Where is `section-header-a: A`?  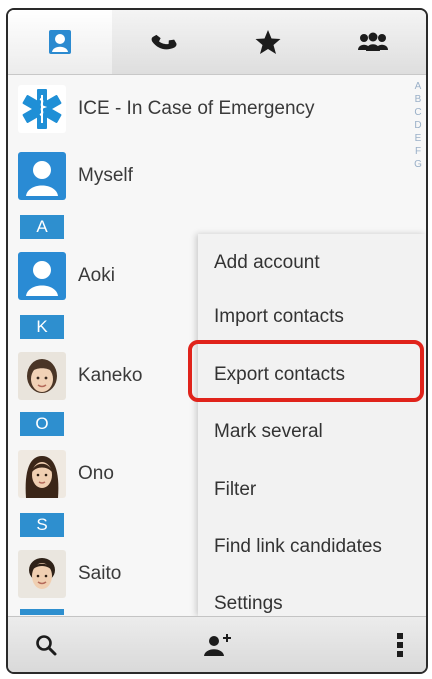 section-header-a: A is located at coordinates (42, 227).